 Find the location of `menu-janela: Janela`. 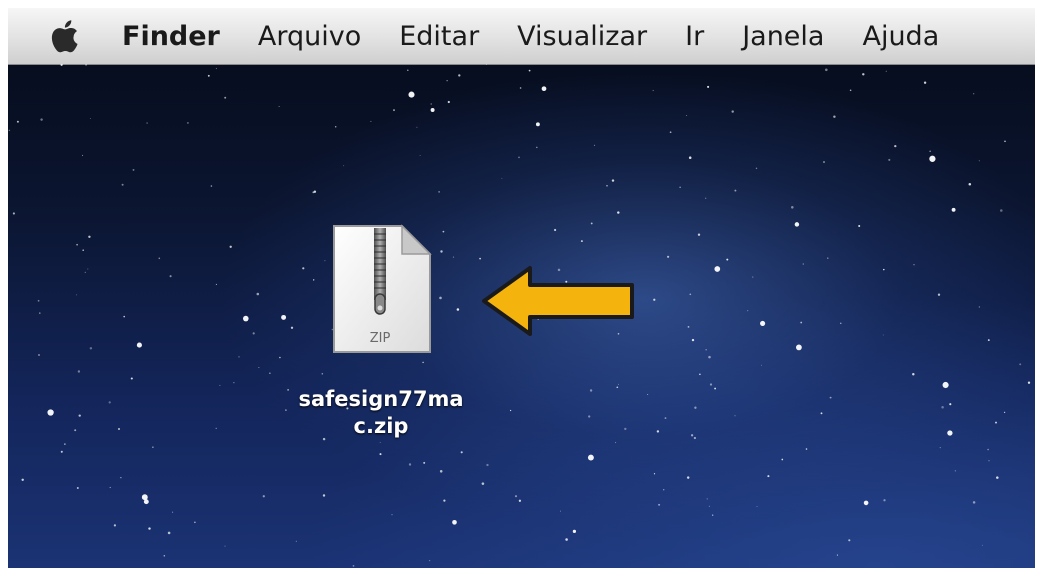

menu-janela: Janela is located at coordinates (783, 36).